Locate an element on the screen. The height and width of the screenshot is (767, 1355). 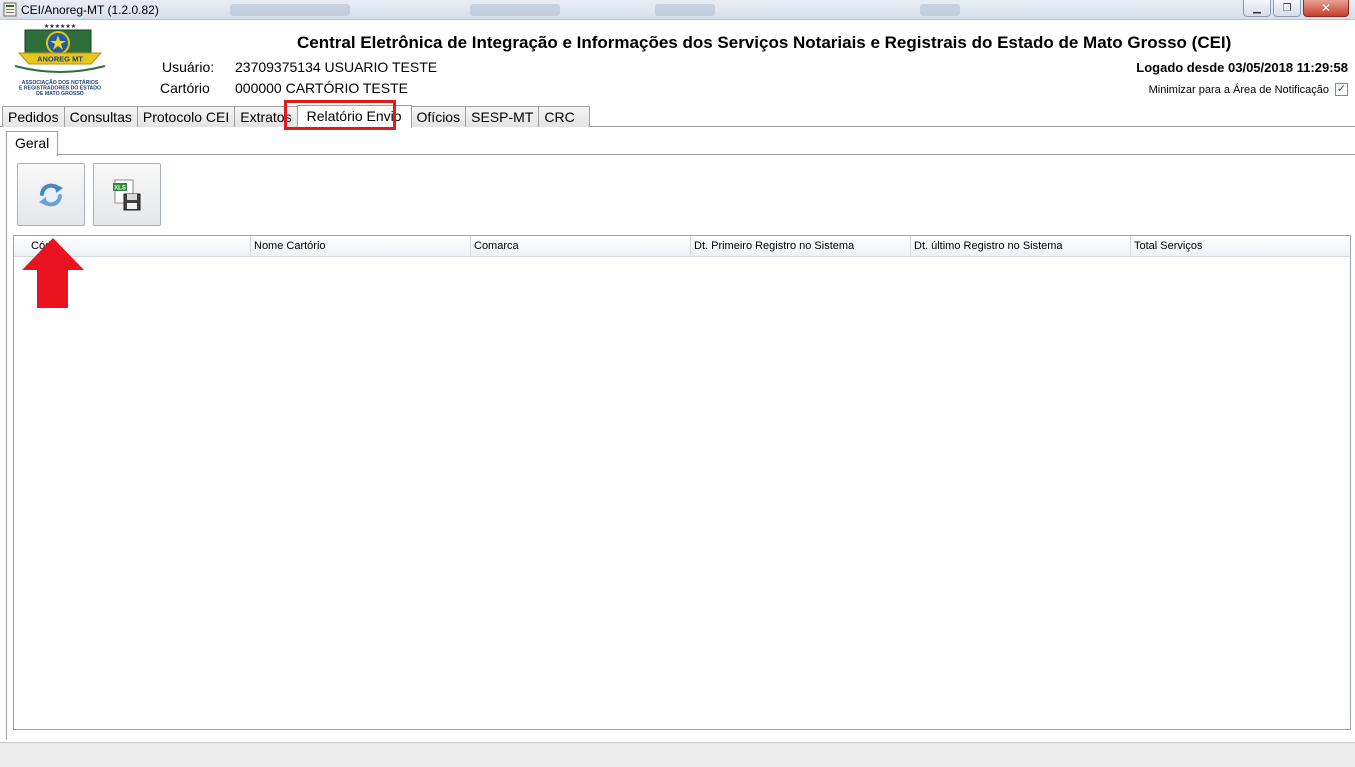
refresh-button is located at coordinates (51, 194).